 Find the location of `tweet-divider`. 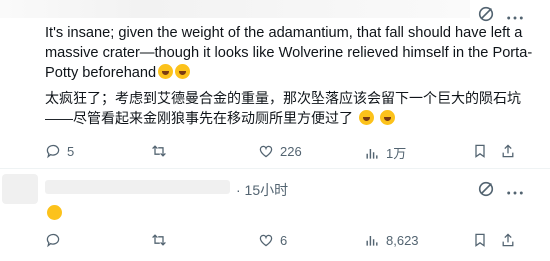

tweet-divider is located at coordinates (275, 168).